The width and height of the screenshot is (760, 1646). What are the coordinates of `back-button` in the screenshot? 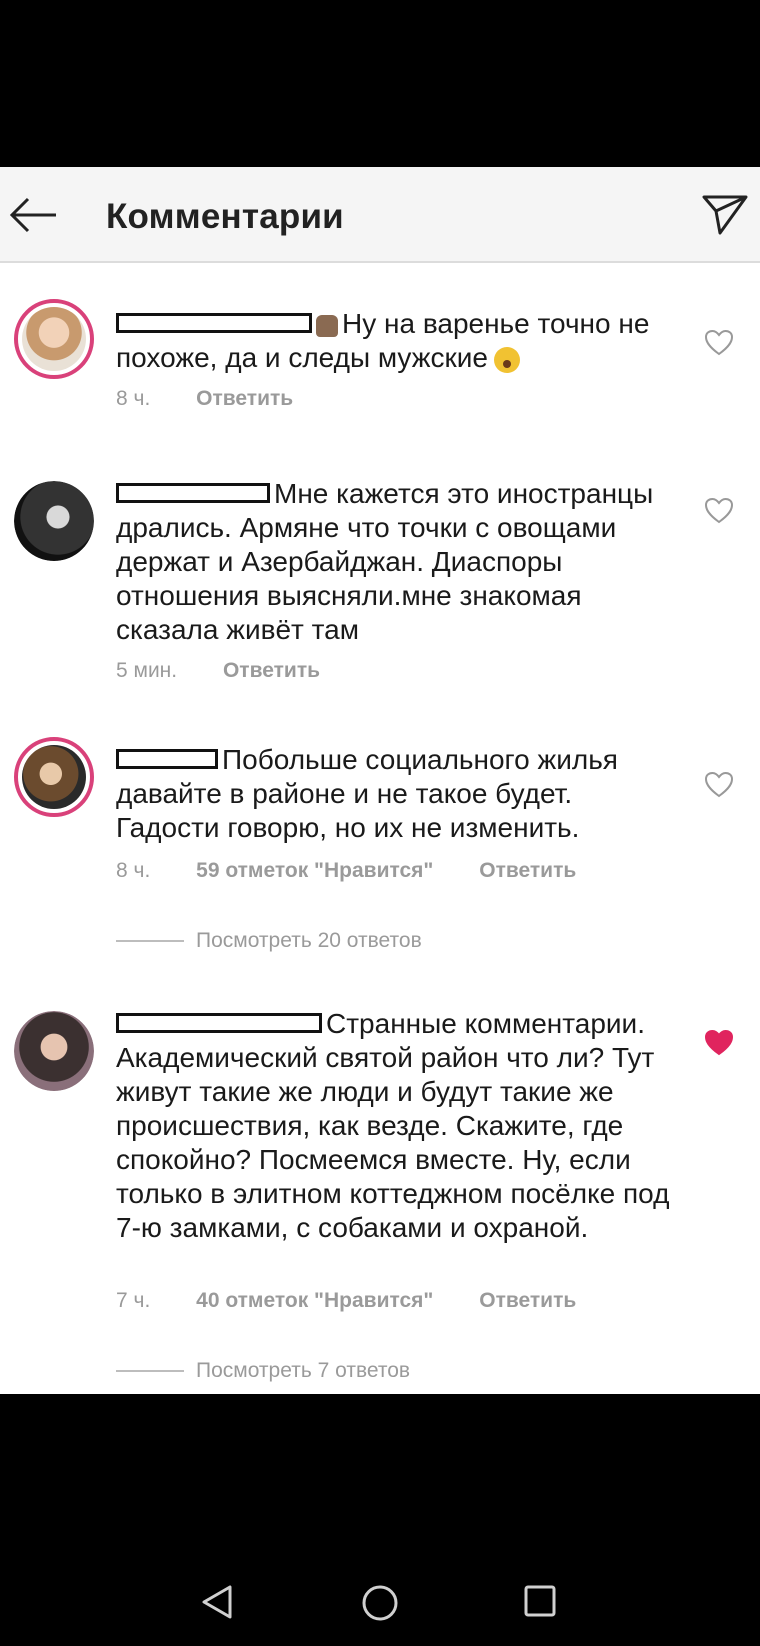 It's located at (34, 215).